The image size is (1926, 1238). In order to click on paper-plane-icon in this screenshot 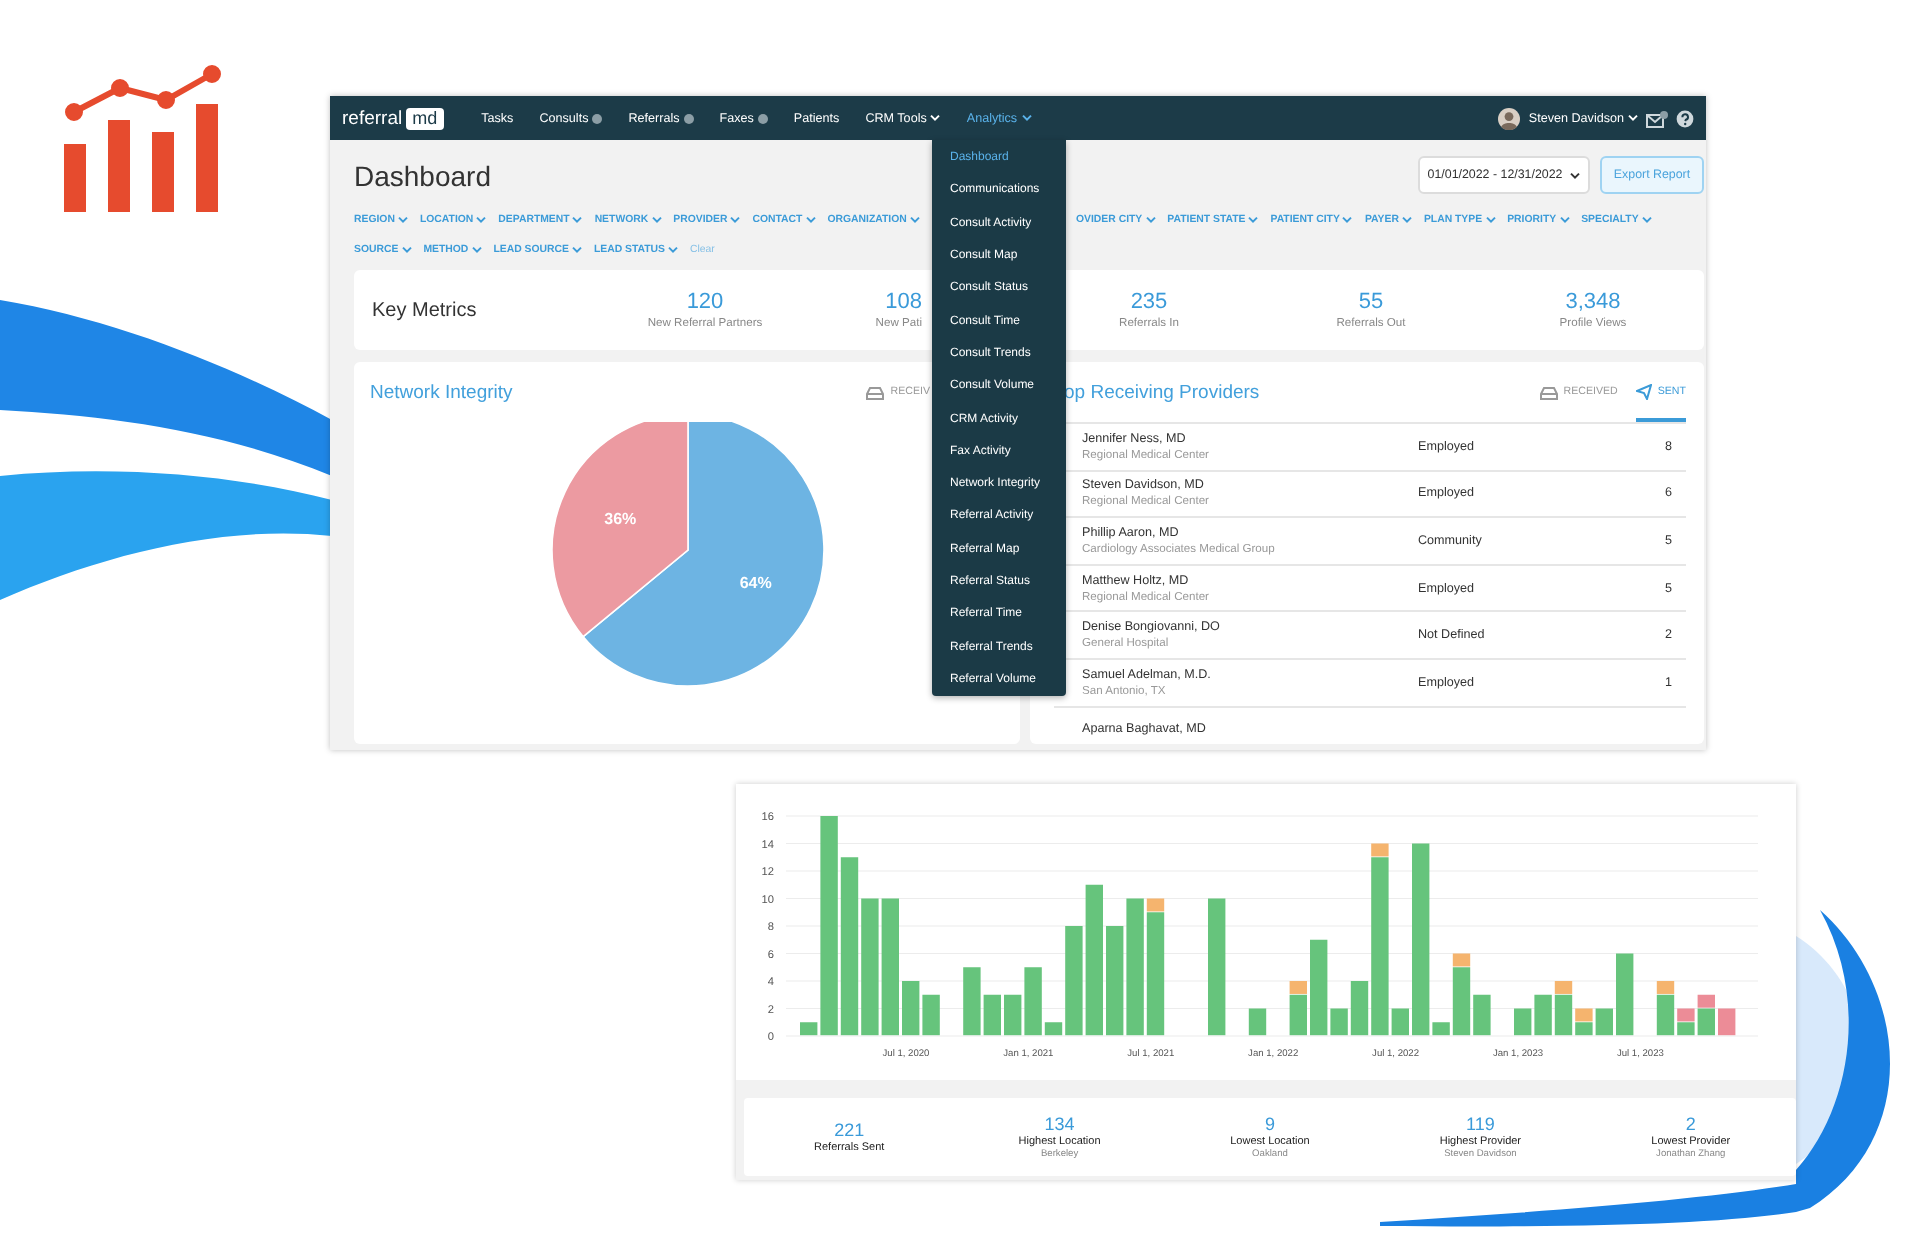, I will do `click(1643, 392)`.